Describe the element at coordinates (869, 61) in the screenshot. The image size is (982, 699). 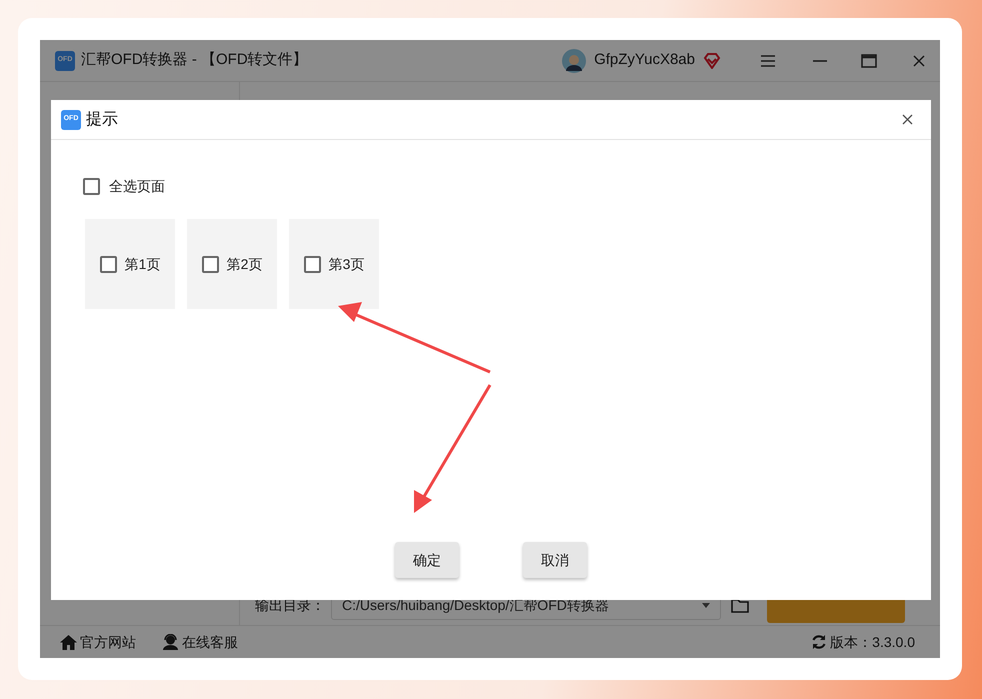
I see `maximize-icon` at that location.